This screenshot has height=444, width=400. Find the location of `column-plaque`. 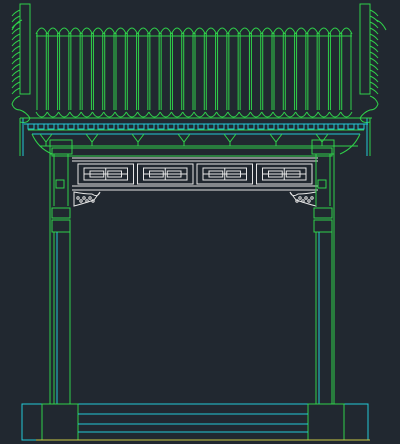

column-plaque is located at coordinates (60, 184).